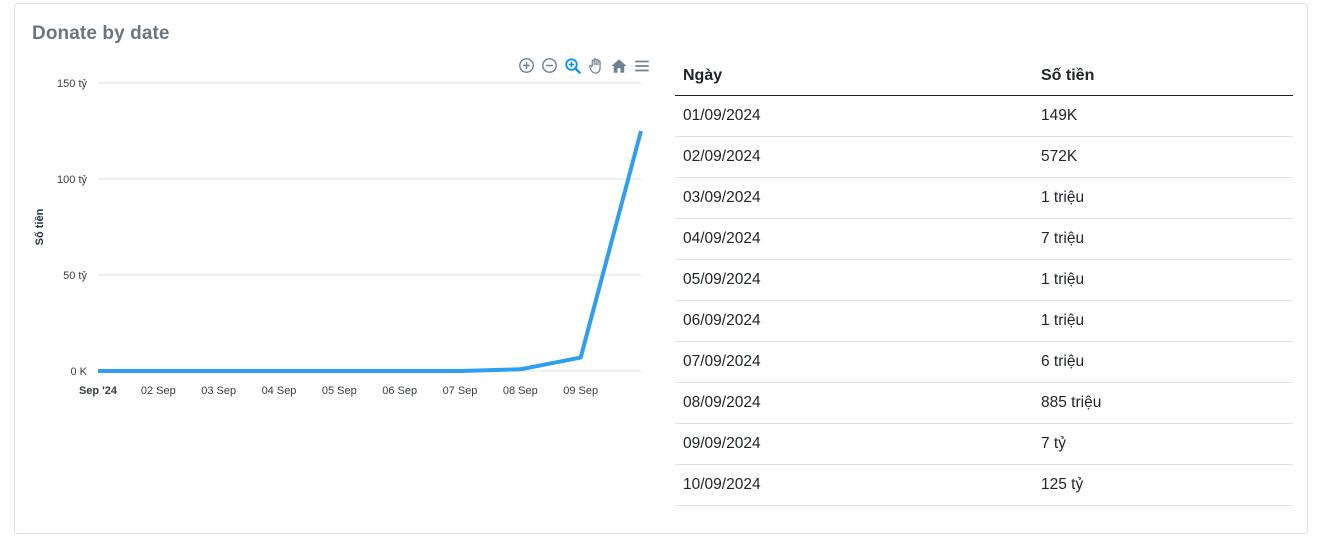 This screenshot has width=1333, height=548. I want to click on y-tick-label: 0 K, so click(78, 372).